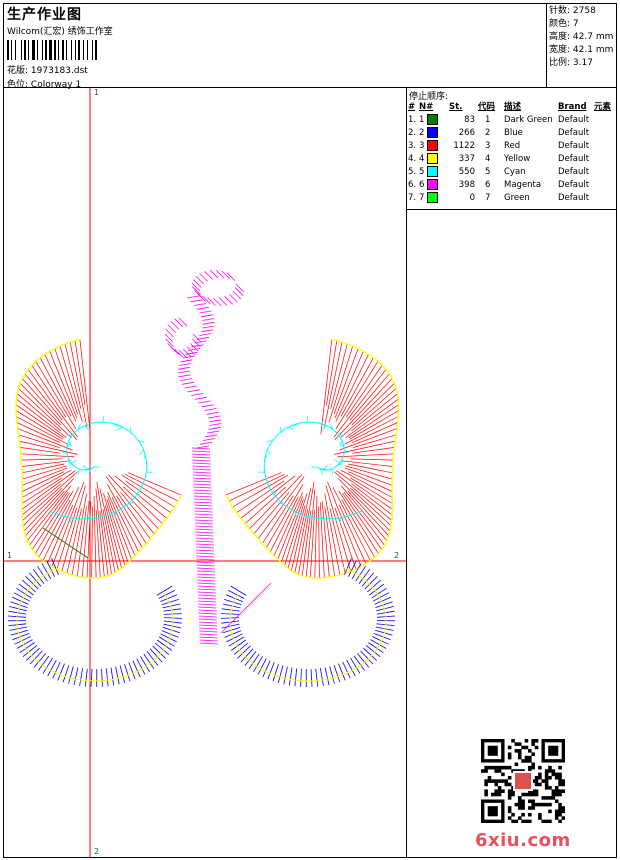 The height and width of the screenshot is (860, 620). I want to click on col-header: St., so click(456, 107).